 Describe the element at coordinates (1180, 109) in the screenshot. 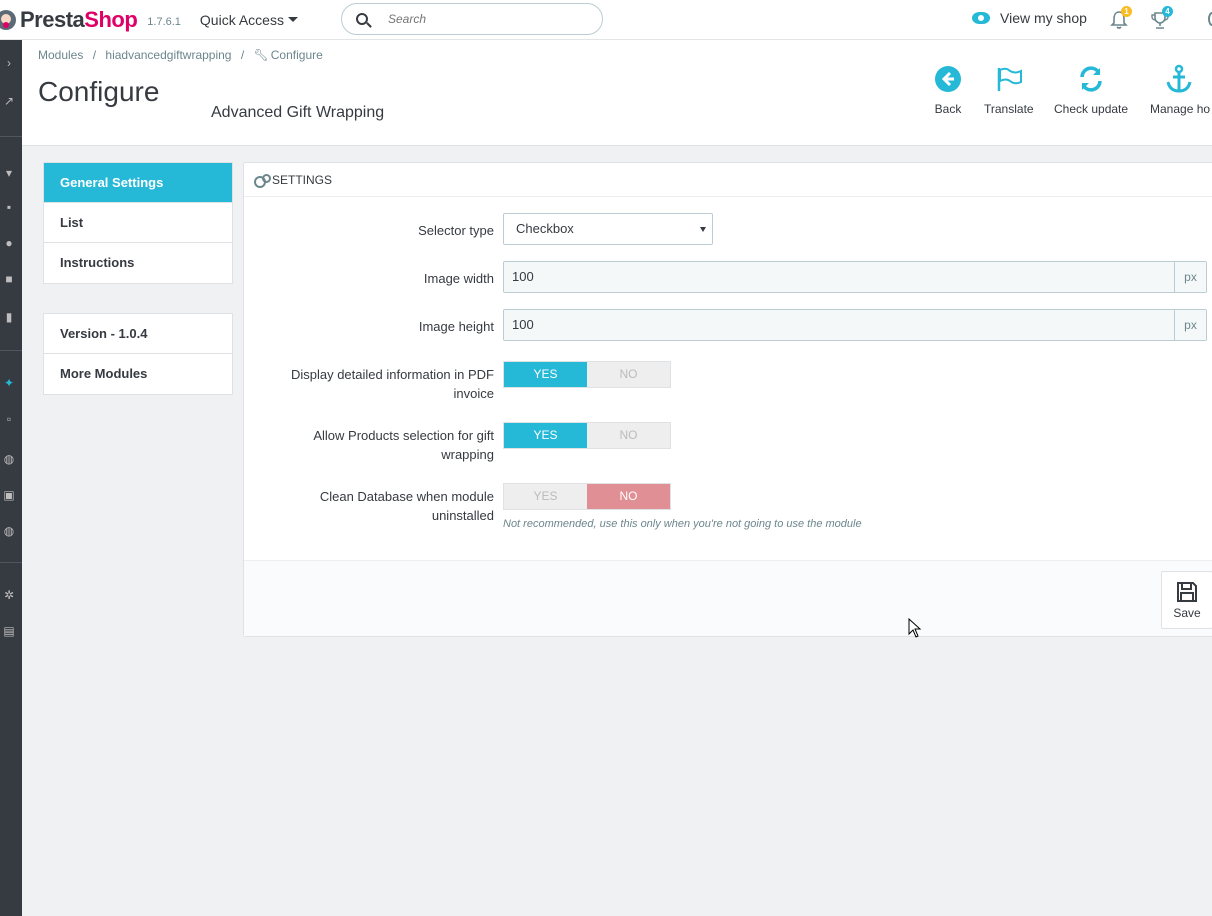

I see `manage-hooks-label: Manage ho` at that location.